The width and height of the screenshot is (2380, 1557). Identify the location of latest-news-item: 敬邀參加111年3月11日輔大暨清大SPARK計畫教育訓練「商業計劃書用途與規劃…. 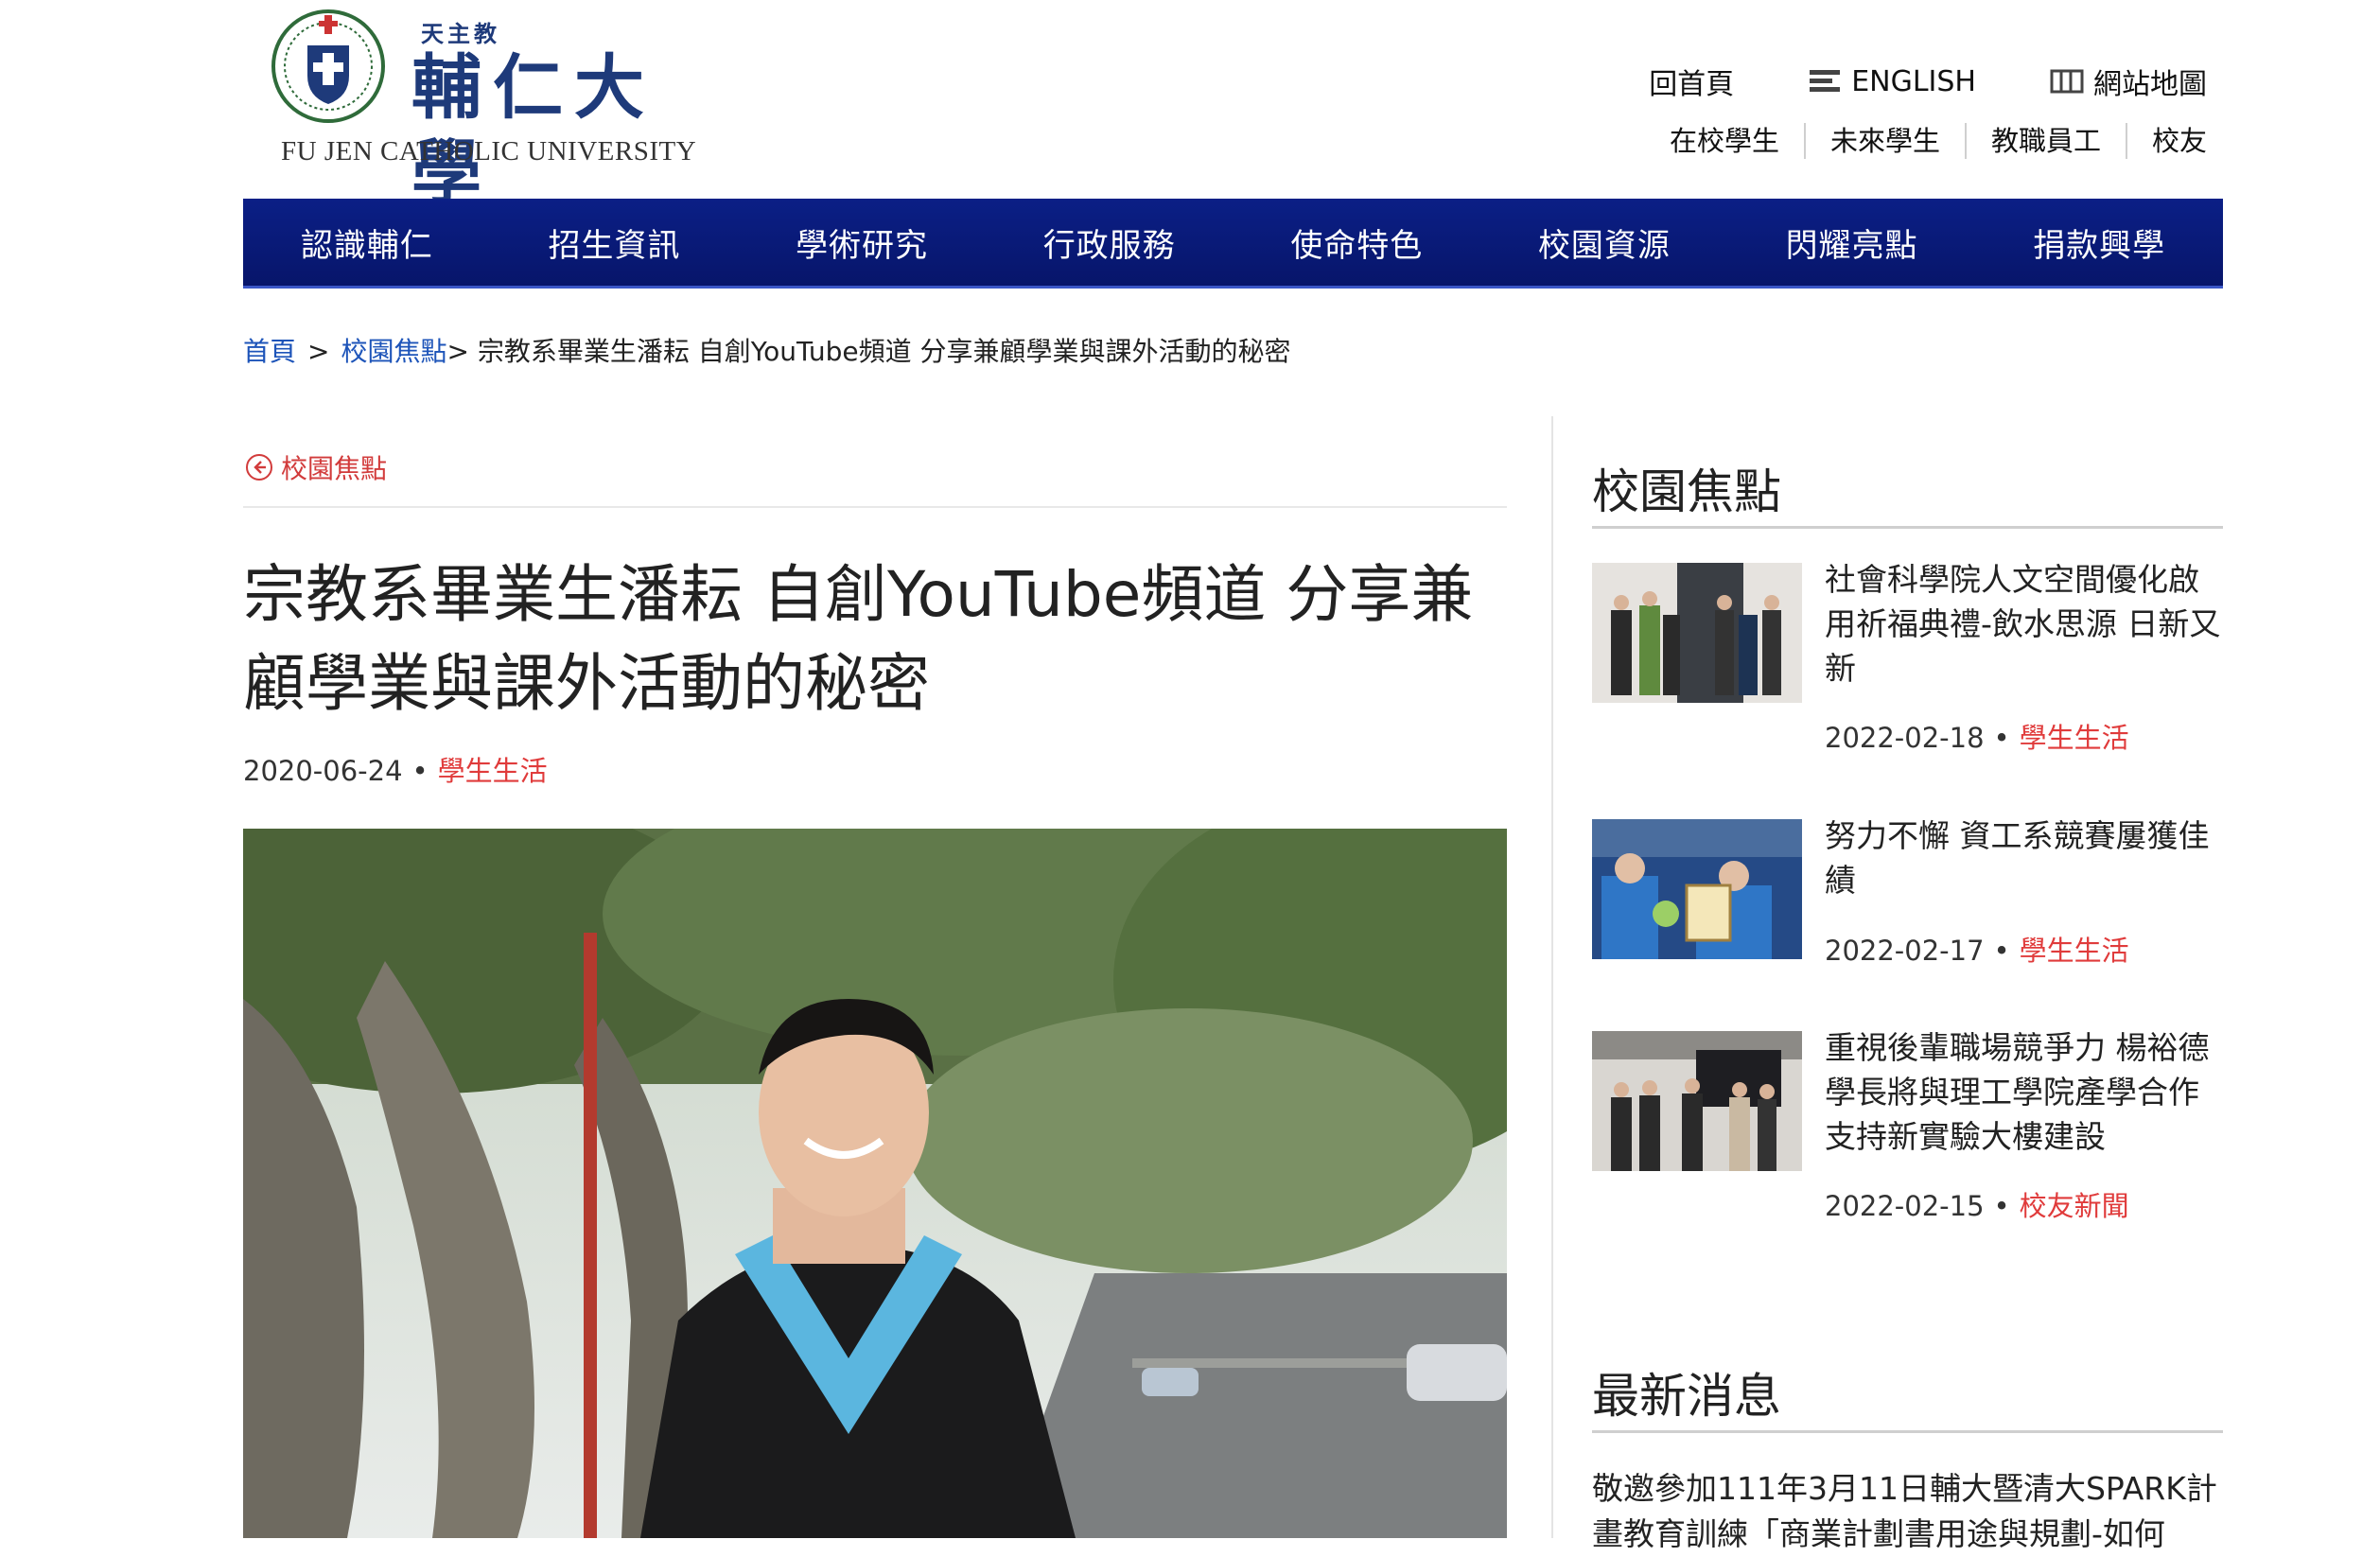
(1907, 1511).